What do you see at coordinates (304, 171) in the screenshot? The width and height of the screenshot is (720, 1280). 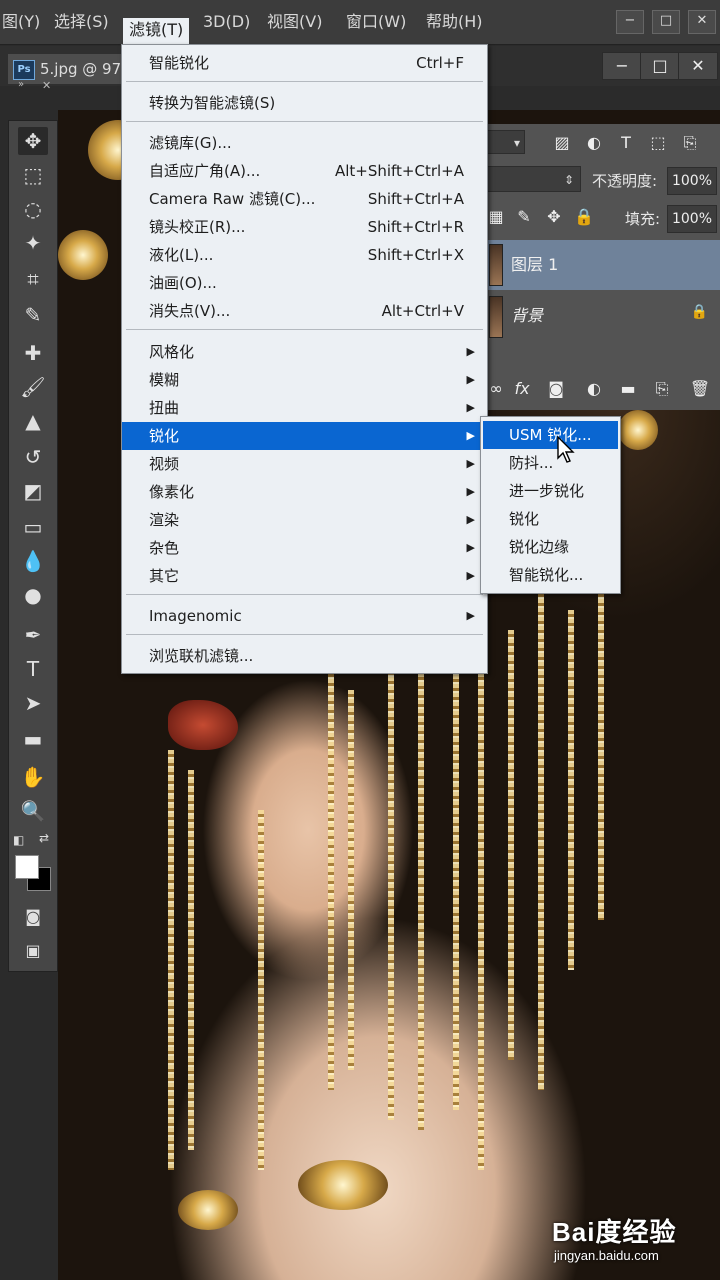 I see `menu-item-adaptive-wide-angle: 自适应广角(A)... Alt+Shift+Ctrl+A` at bounding box center [304, 171].